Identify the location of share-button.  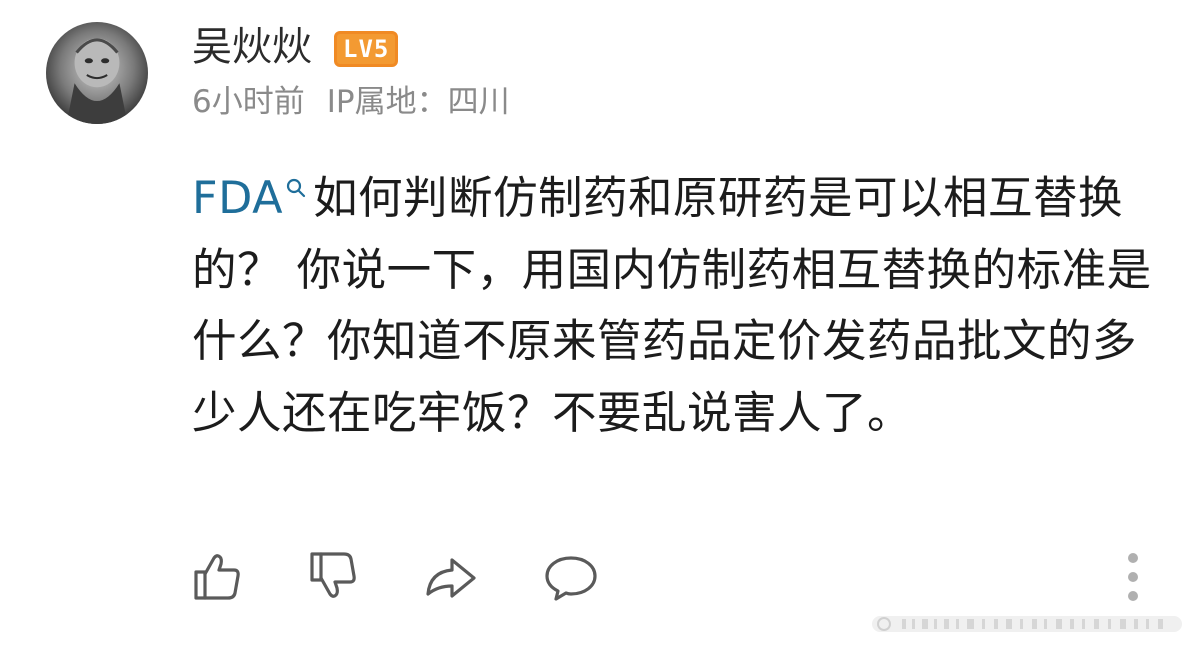
(450, 576).